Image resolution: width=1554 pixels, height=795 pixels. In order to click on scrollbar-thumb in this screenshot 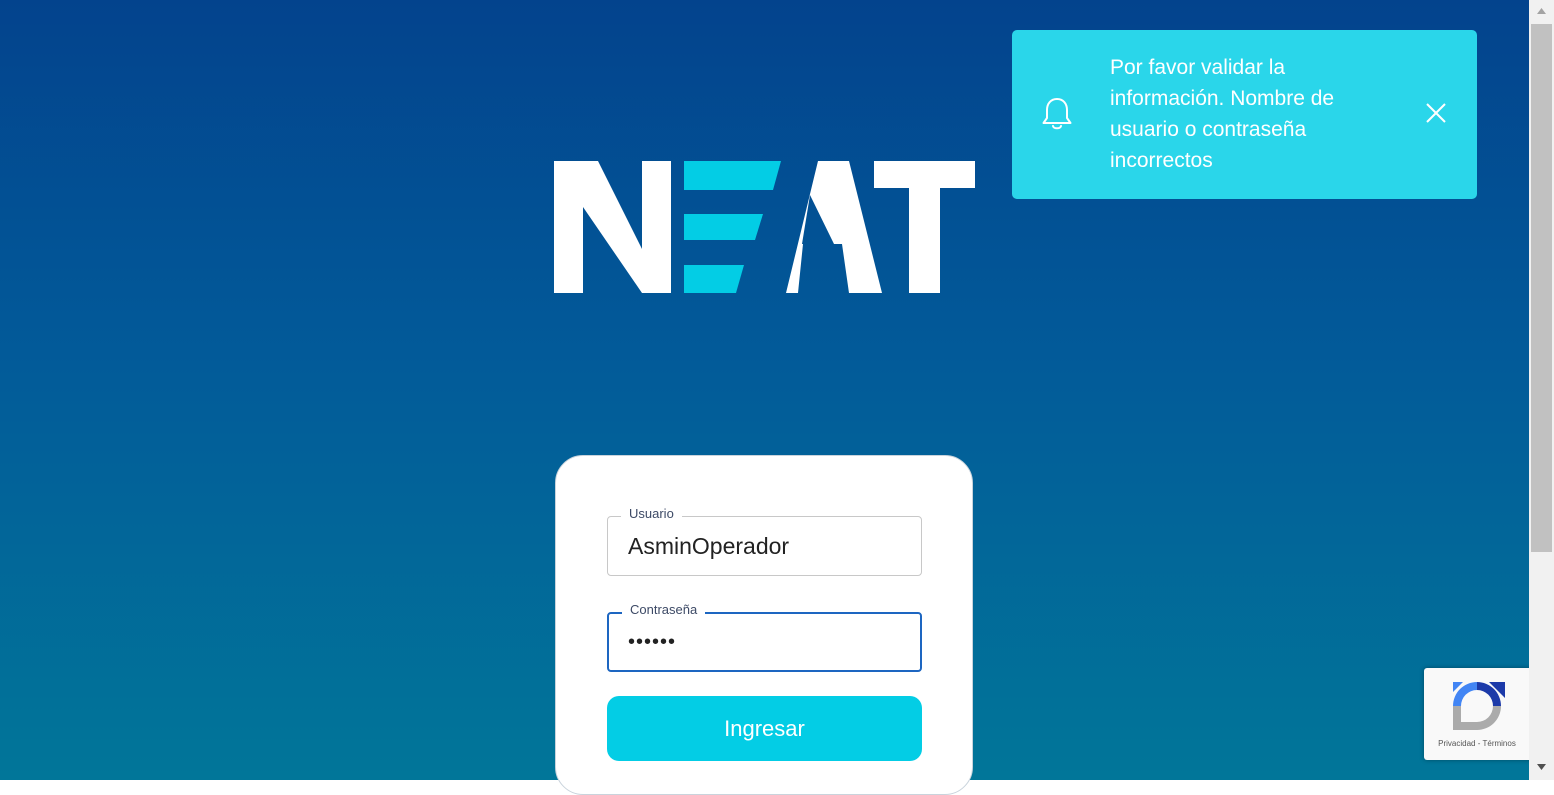, I will do `click(1541, 288)`.